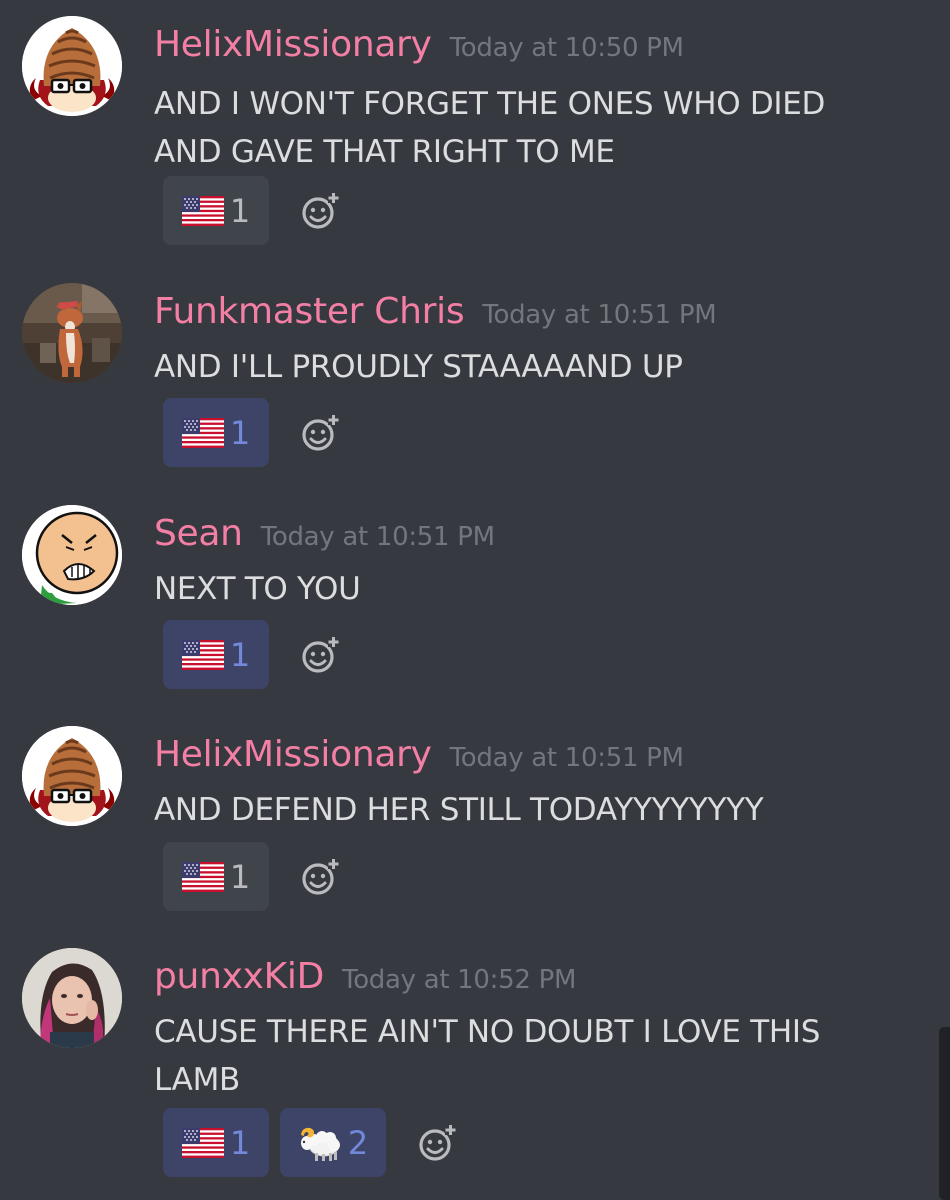 Image resolution: width=950 pixels, height=1200 pixels. I want to click on message-line: LAMB, so click(197, 1080).